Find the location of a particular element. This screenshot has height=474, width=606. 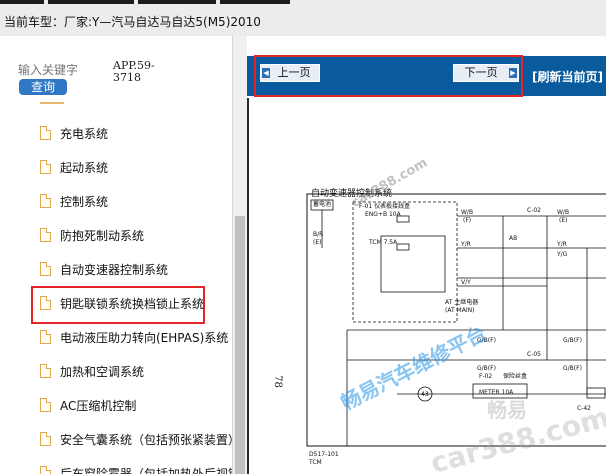

fuse-box-dashed is located at coordinates (405, 262).